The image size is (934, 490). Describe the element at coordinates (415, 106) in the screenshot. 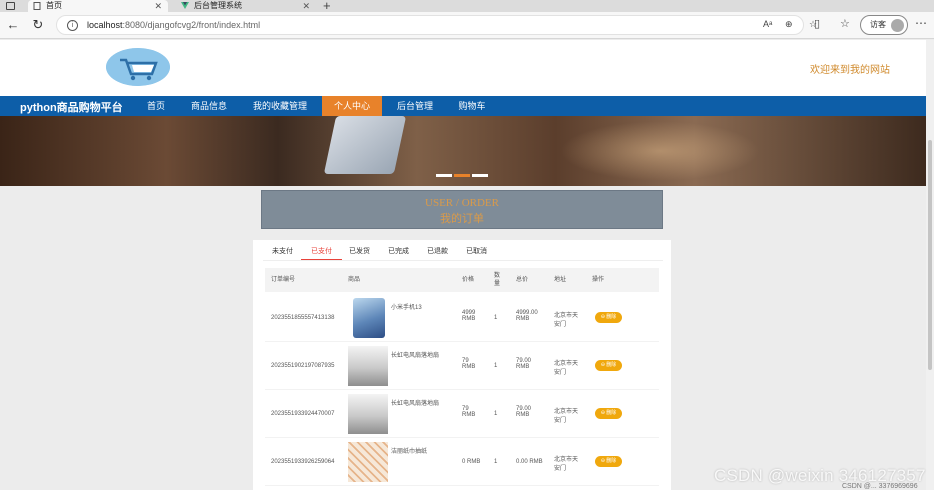

I see `nav-admin: 后台管理` at that location.